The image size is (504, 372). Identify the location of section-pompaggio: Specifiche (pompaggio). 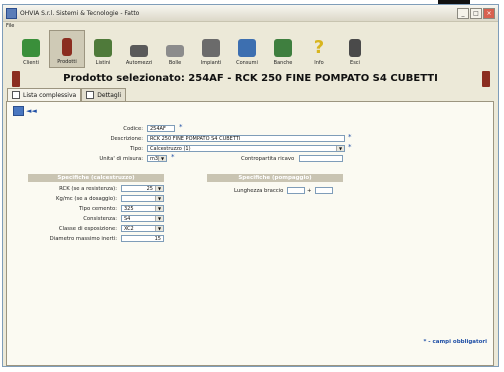
(275, 178).